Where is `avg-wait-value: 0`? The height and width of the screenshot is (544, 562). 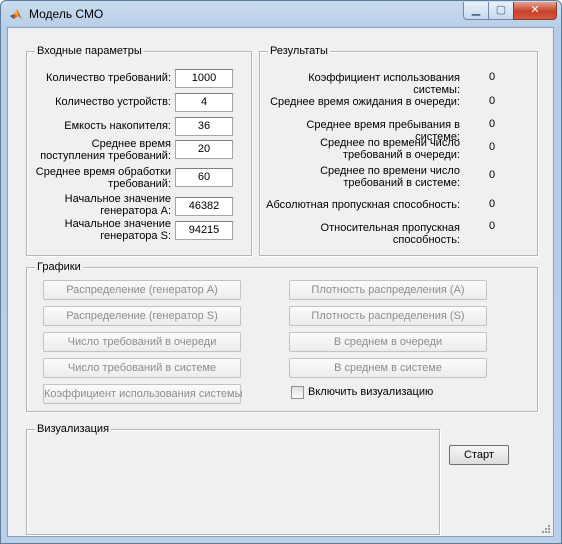
avg-wait-value: 0 is located at coordinates (492, 101).